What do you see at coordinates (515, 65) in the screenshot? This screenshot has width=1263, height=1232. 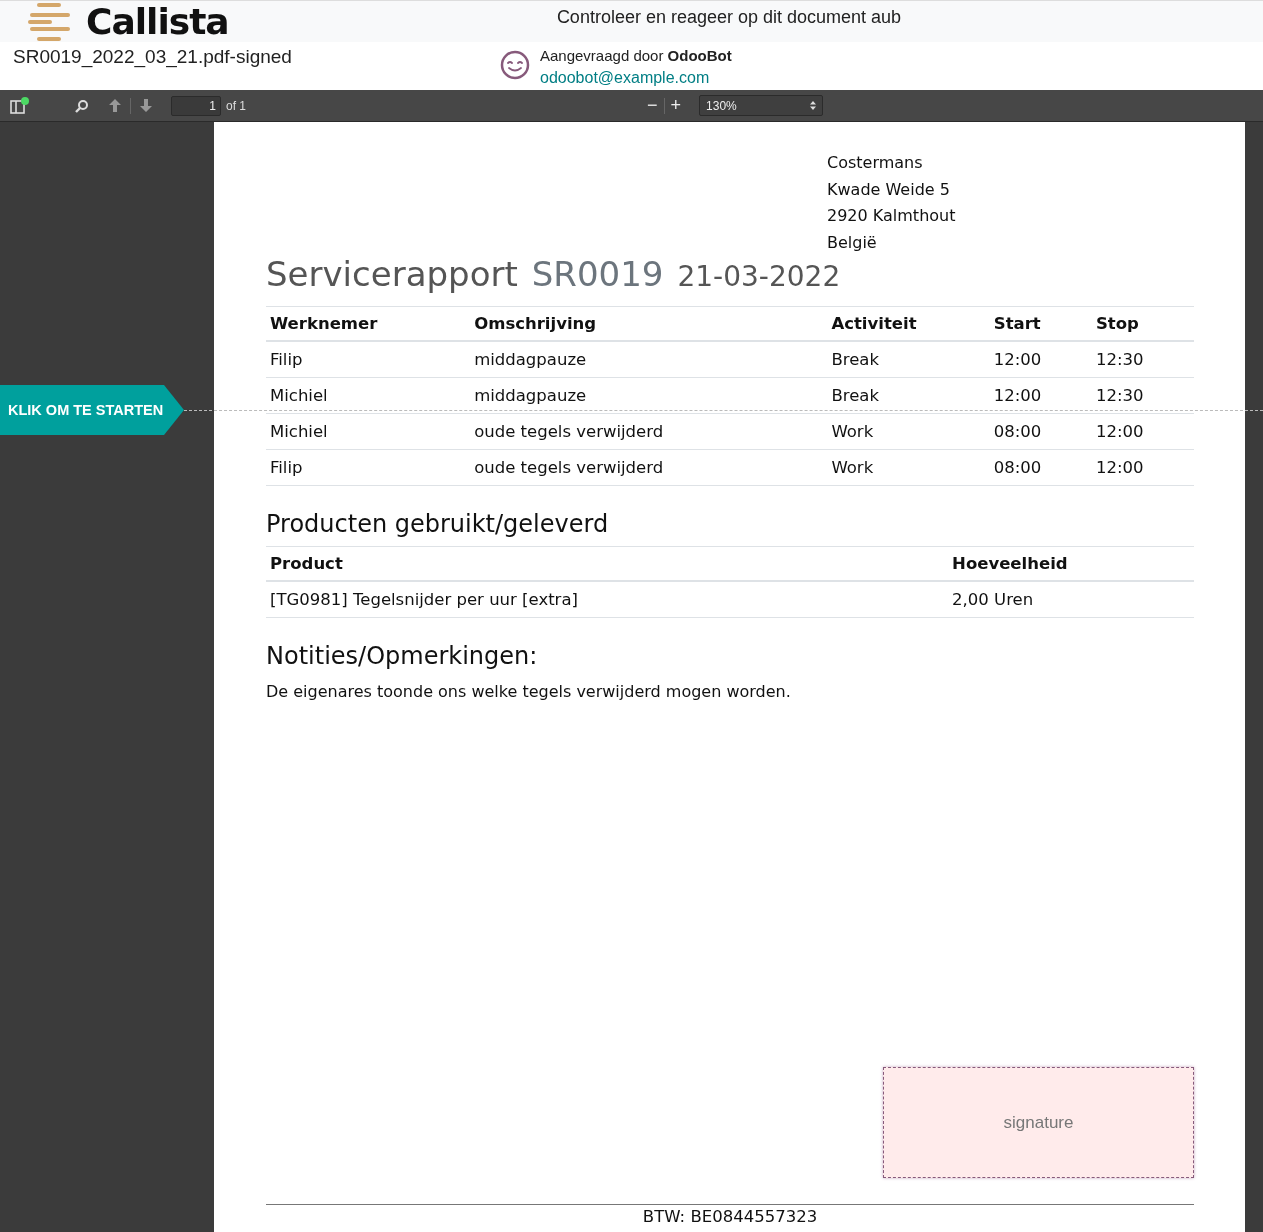 I see `smiley-avatar-icon` at bounding box center [515, 65].